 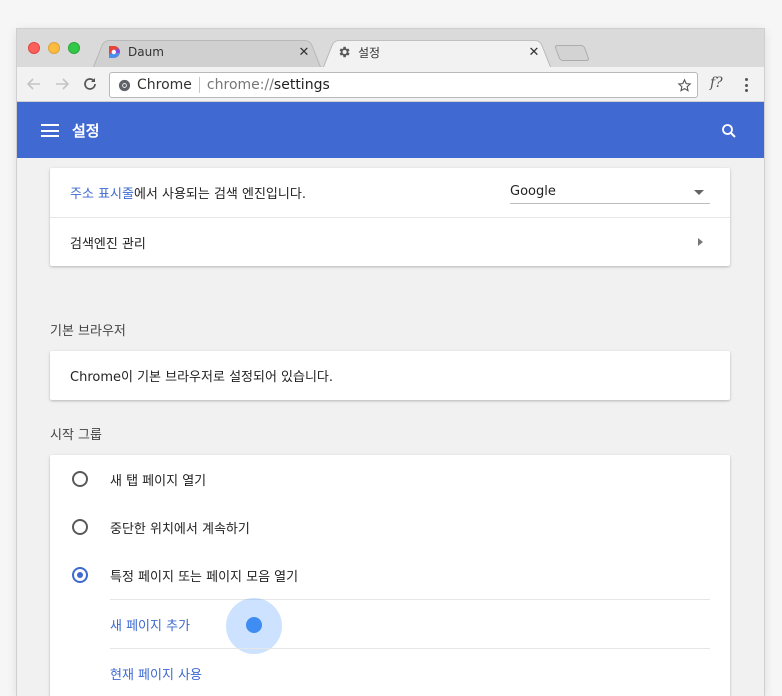 I want to click on startup-option-continue: 중단한 위치에서 계속하기, so click(x=390, y=527).